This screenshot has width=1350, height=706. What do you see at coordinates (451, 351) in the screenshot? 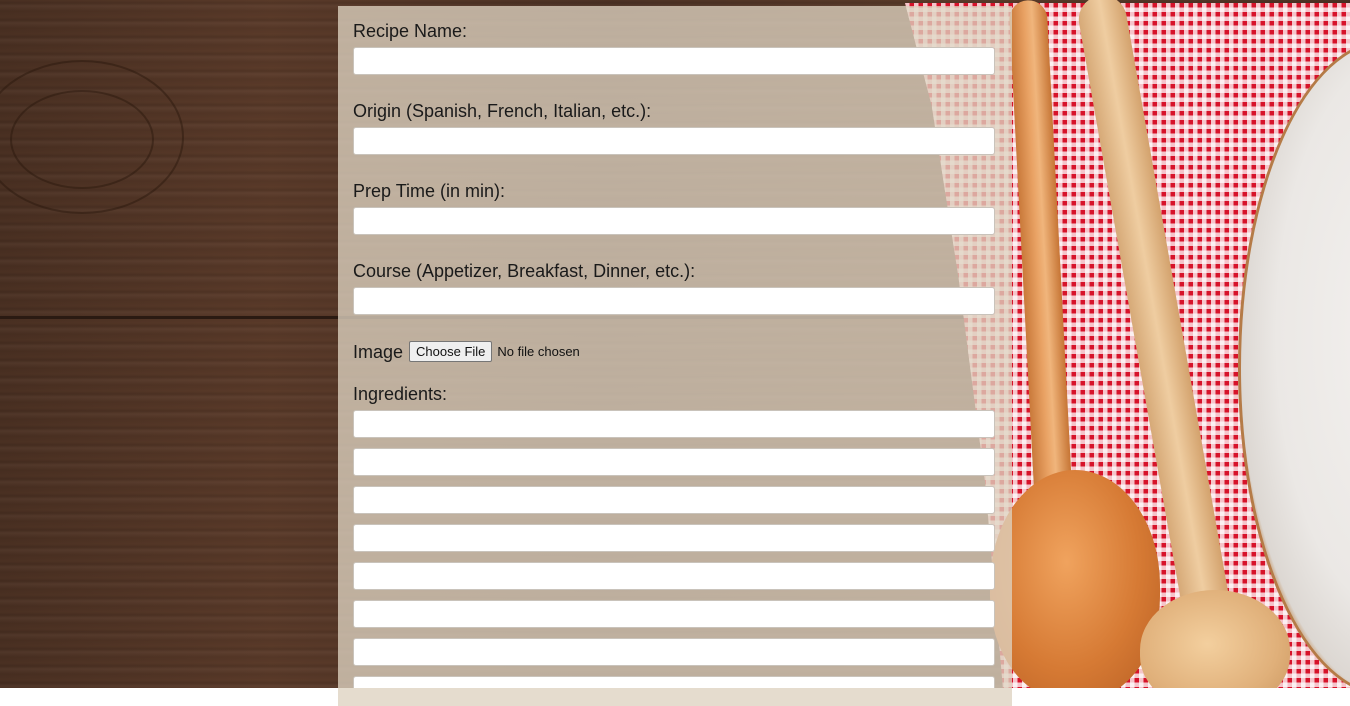
I see `choose-file-button: Choose File` at bounding box center [451, 351].